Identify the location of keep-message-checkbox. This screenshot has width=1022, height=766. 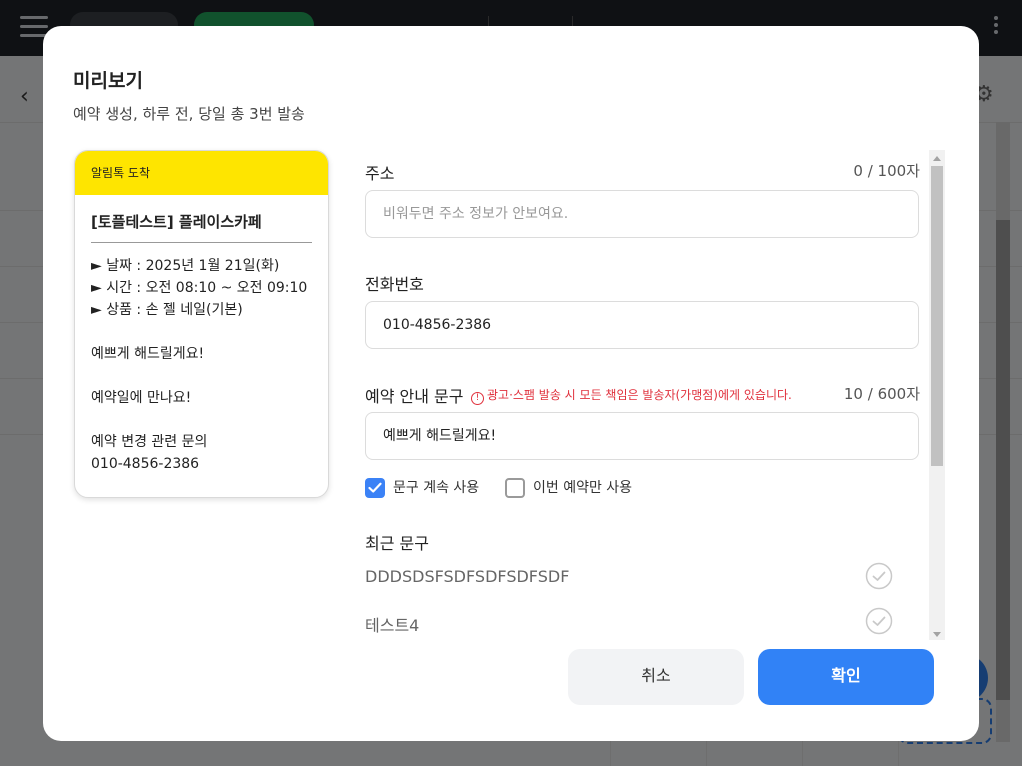
(375, 488).